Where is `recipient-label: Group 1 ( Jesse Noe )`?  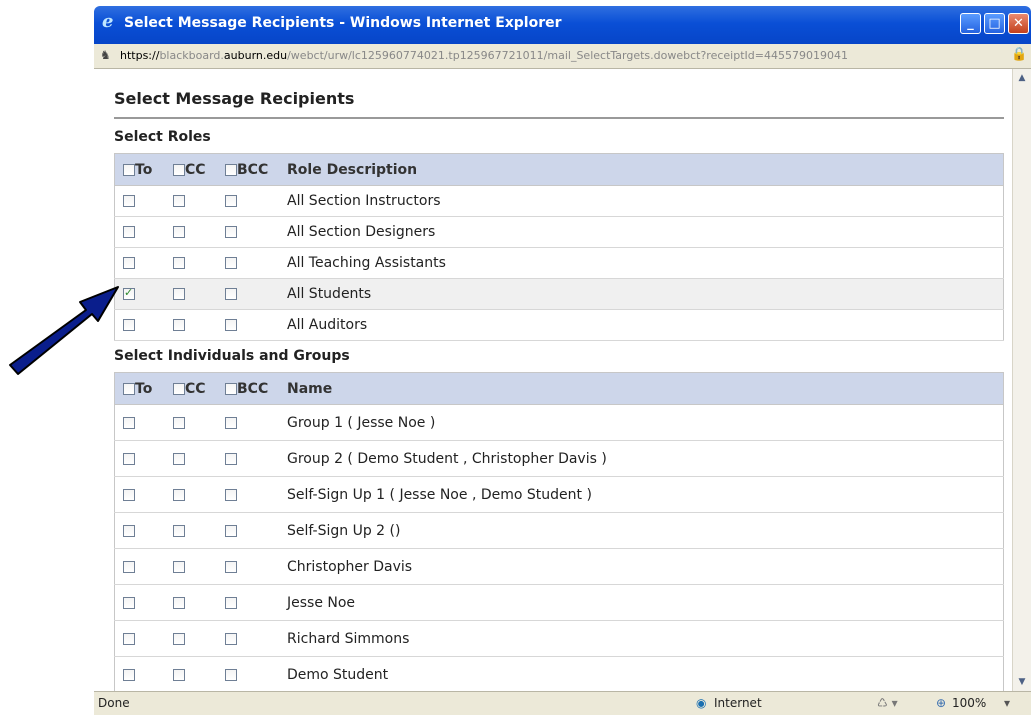 recipient-label: Group 1 ( Jesse Noe ) is located at coordinates (361, 422).